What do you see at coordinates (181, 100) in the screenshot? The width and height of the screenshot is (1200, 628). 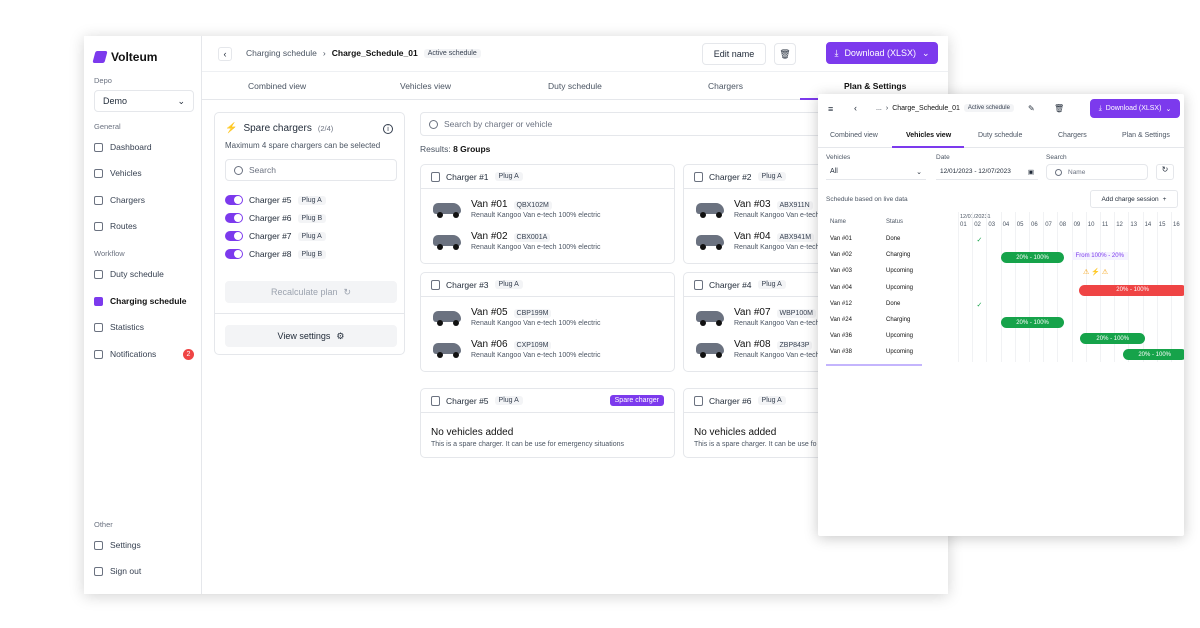 I see `chevron-down-icon: ⌄` at bounding box center [181, 100].